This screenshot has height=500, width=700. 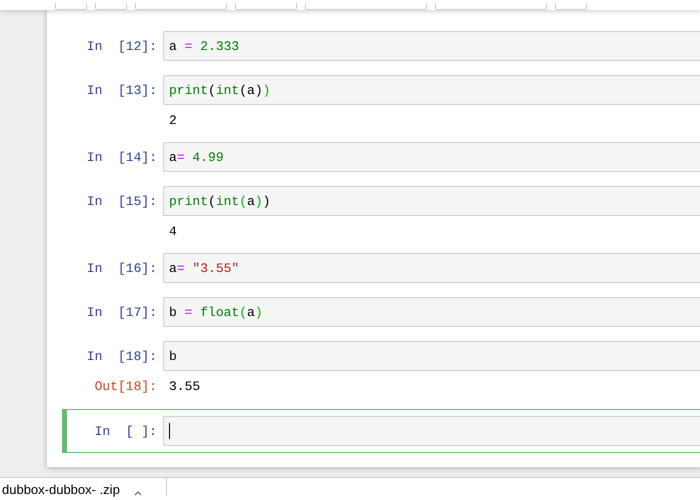 I want to click on notebook-cell: In [18]: b Out[18]: 3.55, so click(x=381, y=367).